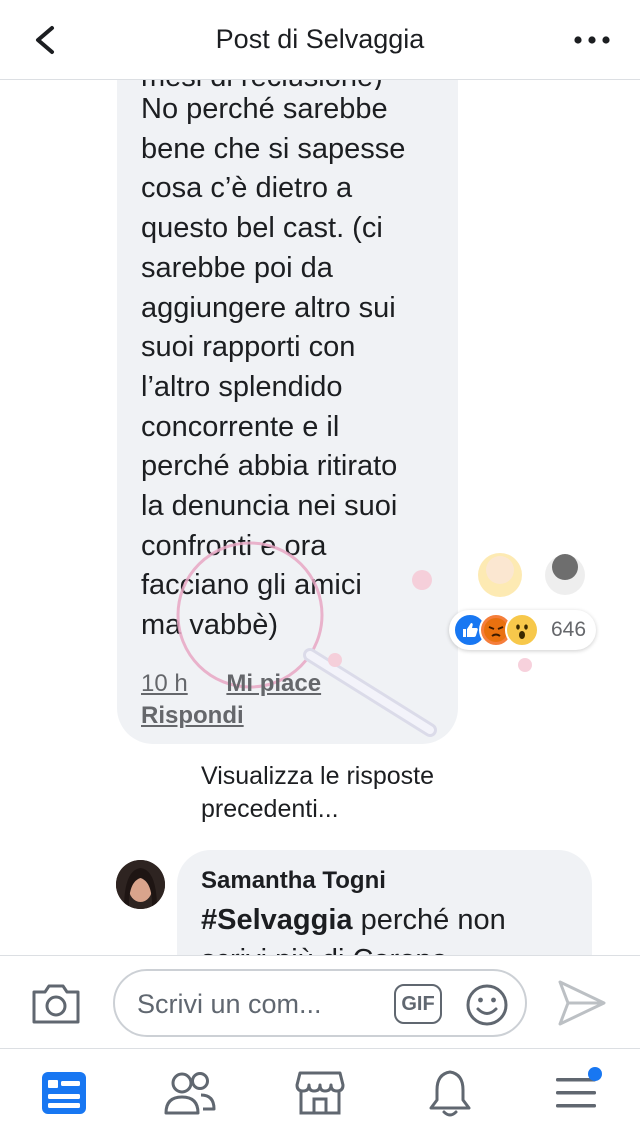 This screenshot has height=1136, width=640. I want to click on smiley-icon, so click(487, 1005).